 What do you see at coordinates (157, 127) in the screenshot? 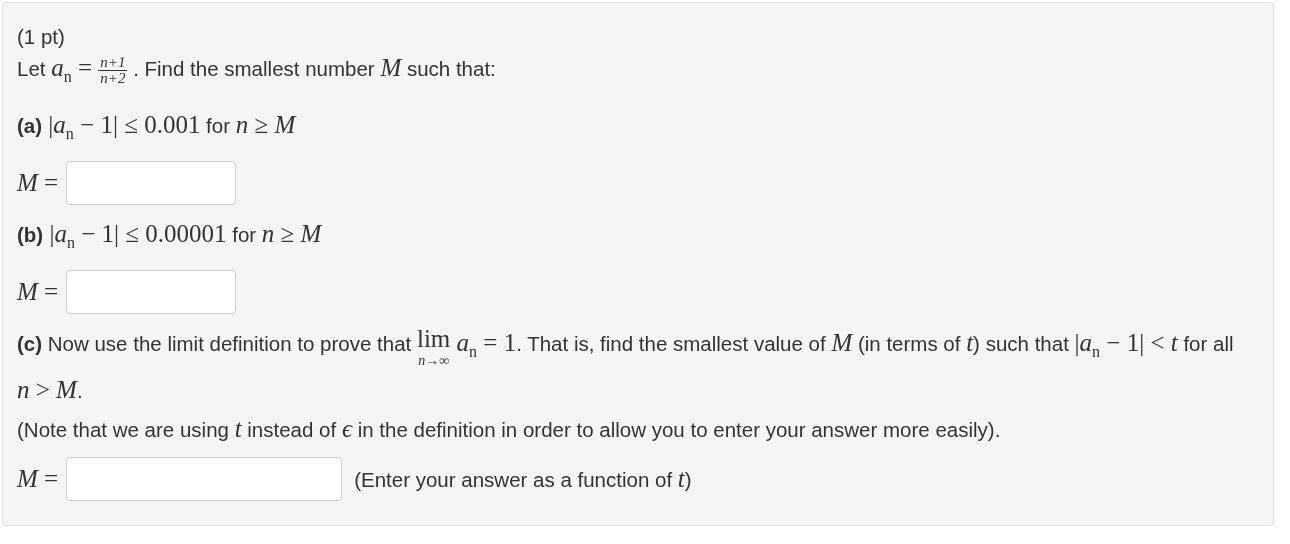
I see `question-text: (a) |a$_{n}$ − 1| ≤ 0.001 for n ≥ M` at bounding box center [157, 127].